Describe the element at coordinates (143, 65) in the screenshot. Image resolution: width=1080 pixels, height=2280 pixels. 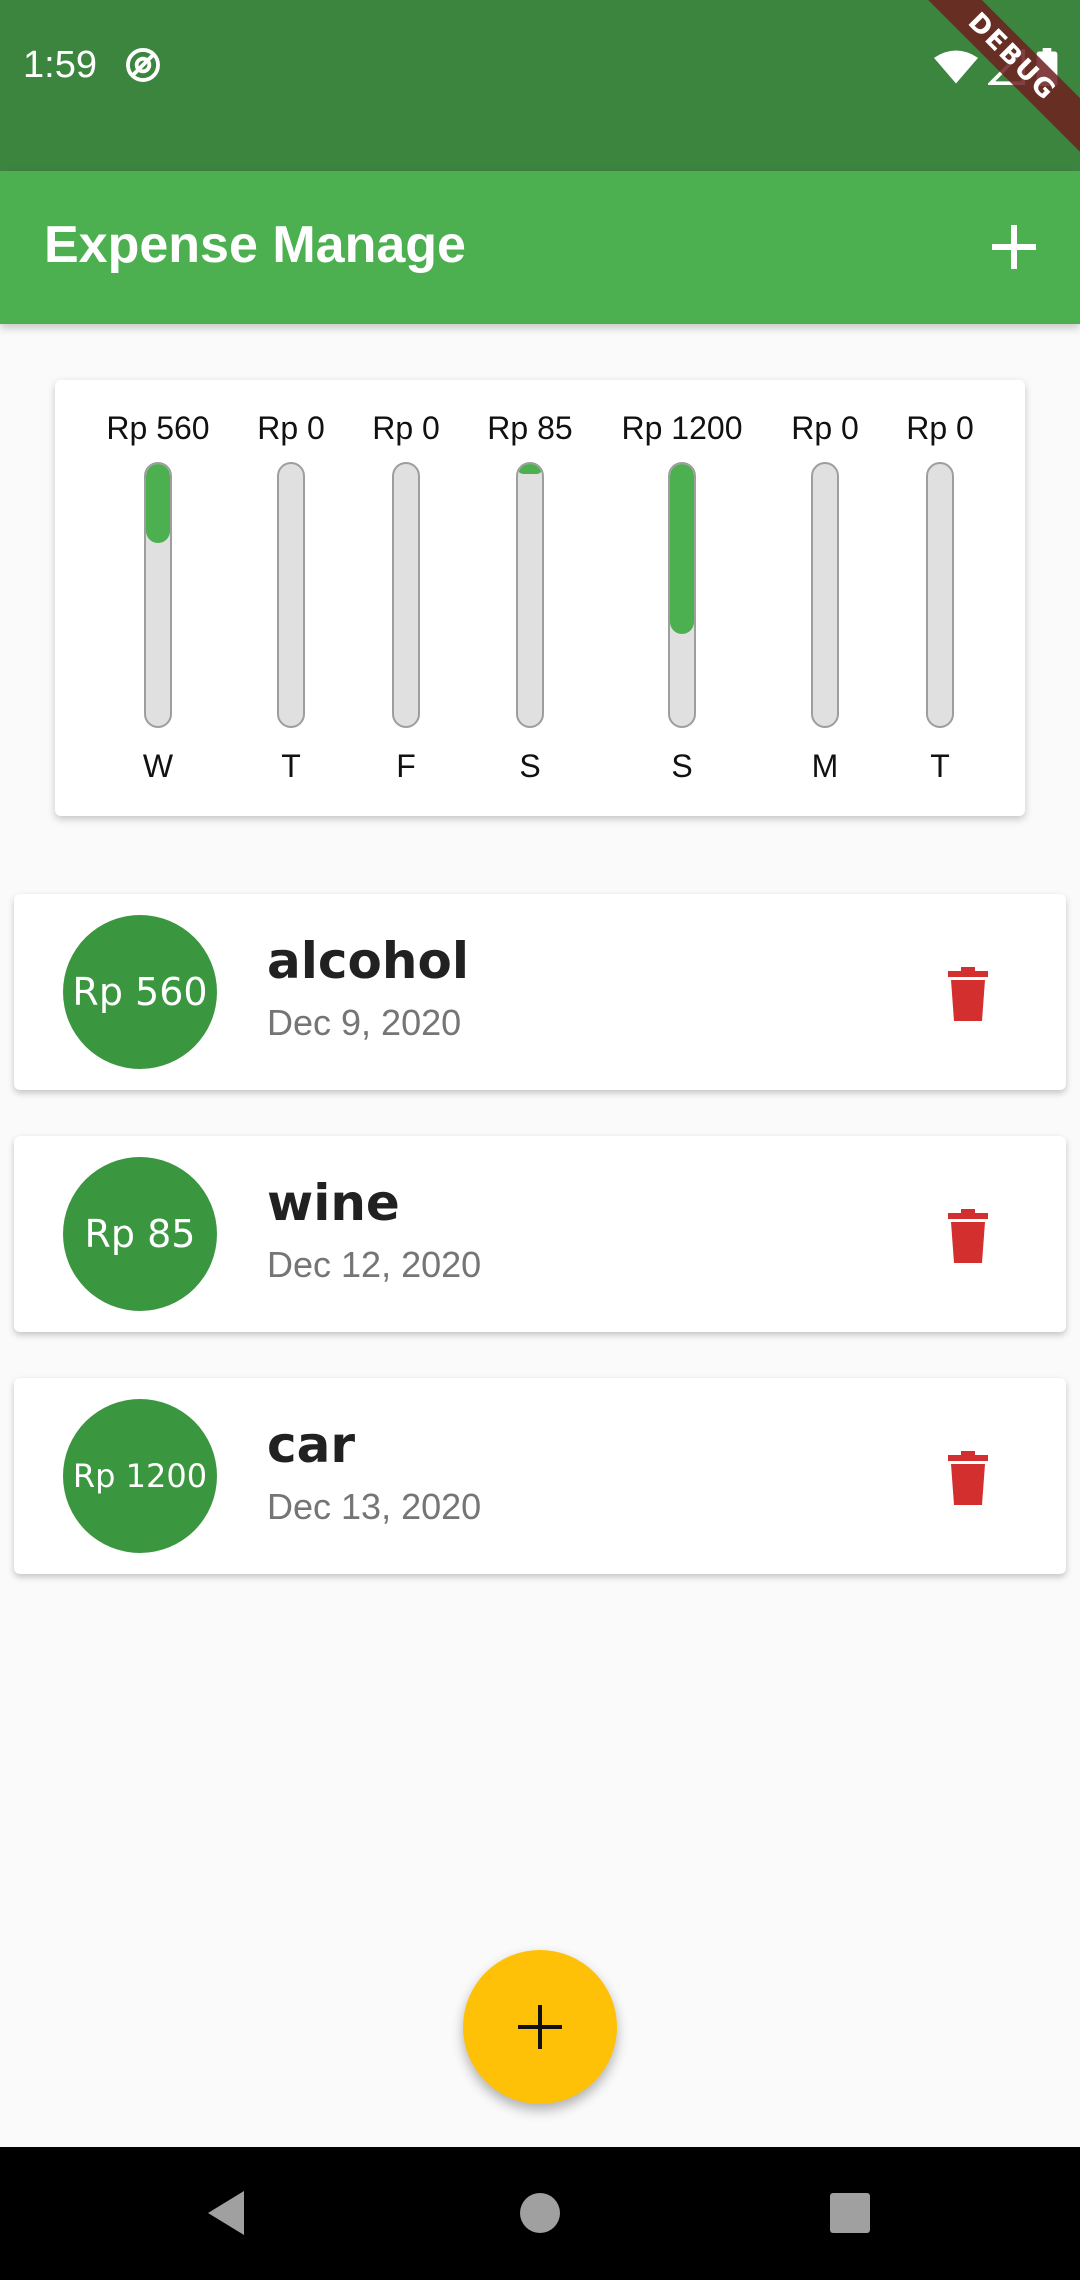
I see `at-sign-icon` at that location.